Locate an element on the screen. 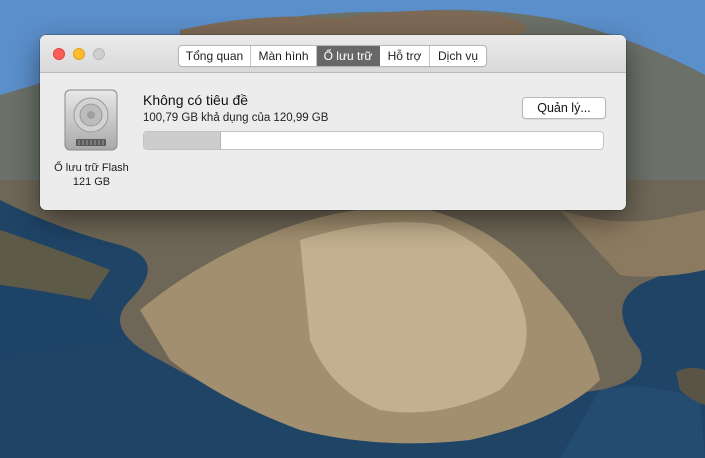 The height and width of the screenshot is (458, 705). close-icon is located at coordinates (59, 54).